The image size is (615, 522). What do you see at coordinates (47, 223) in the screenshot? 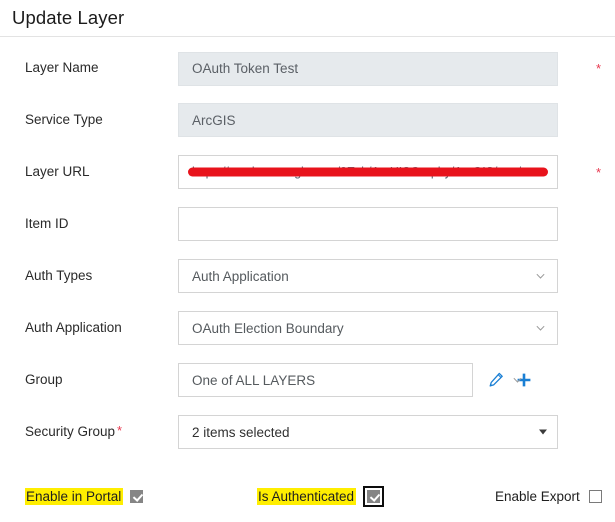
I see `label-item-id: Item ID` at bounding box center [47, 223].